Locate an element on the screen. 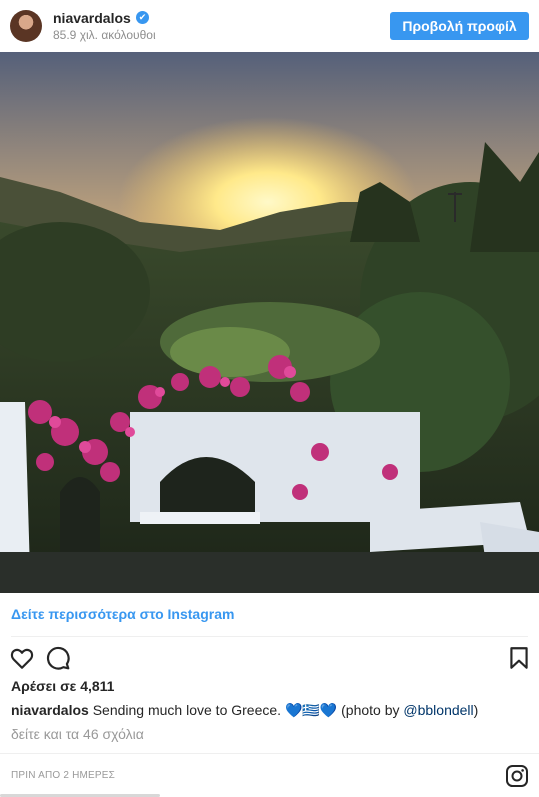 This screenshot has width=539, height=797. avatar is located at coordinates (26, 26).